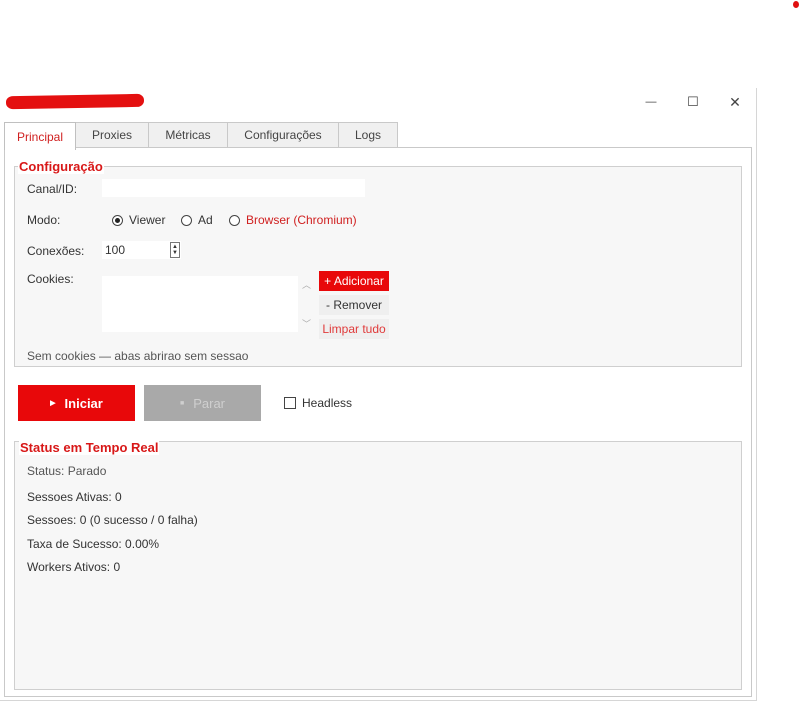  I want to click on mode-browser-option: Browser (Chromium), so click(293, 220).